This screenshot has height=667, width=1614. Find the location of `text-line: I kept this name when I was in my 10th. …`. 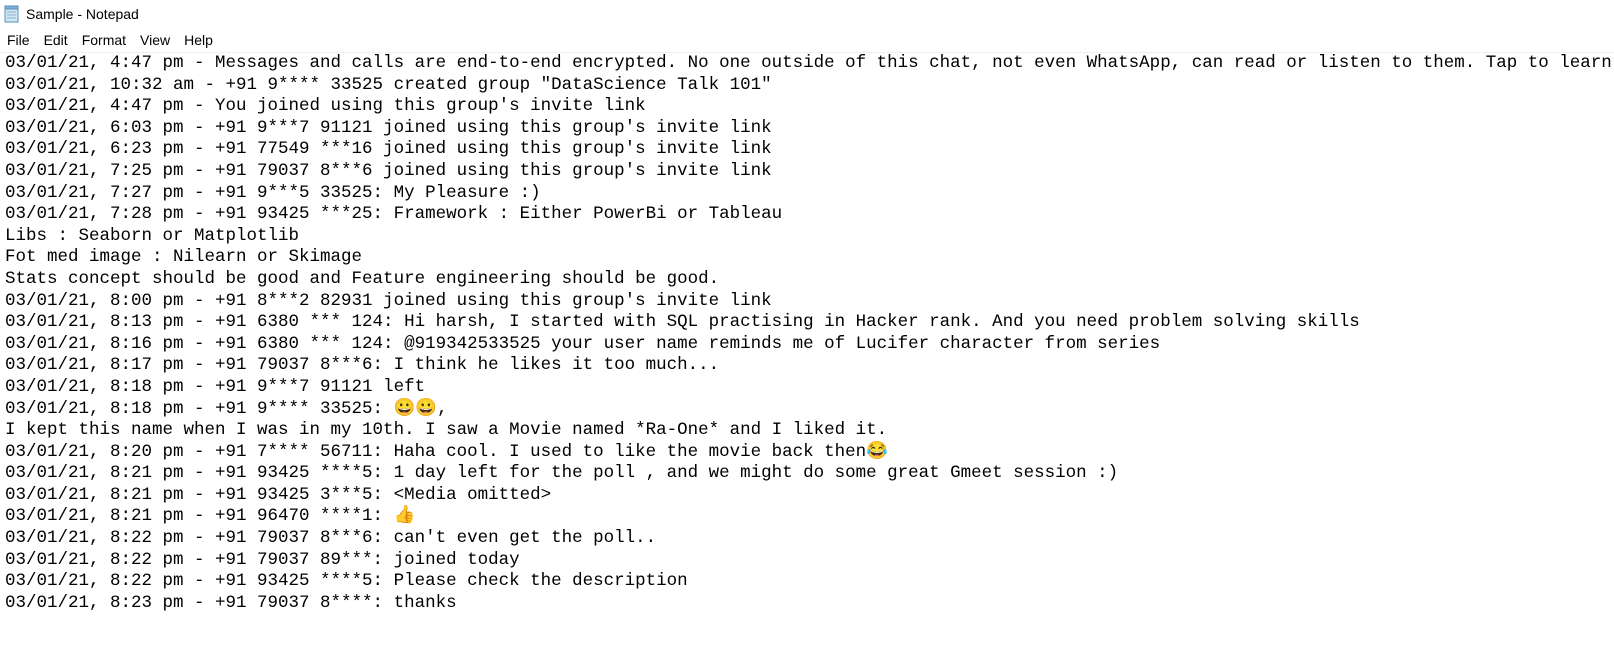

text-line: I kept this name when I was in my 10th. … is located at coordinates (809, 431).